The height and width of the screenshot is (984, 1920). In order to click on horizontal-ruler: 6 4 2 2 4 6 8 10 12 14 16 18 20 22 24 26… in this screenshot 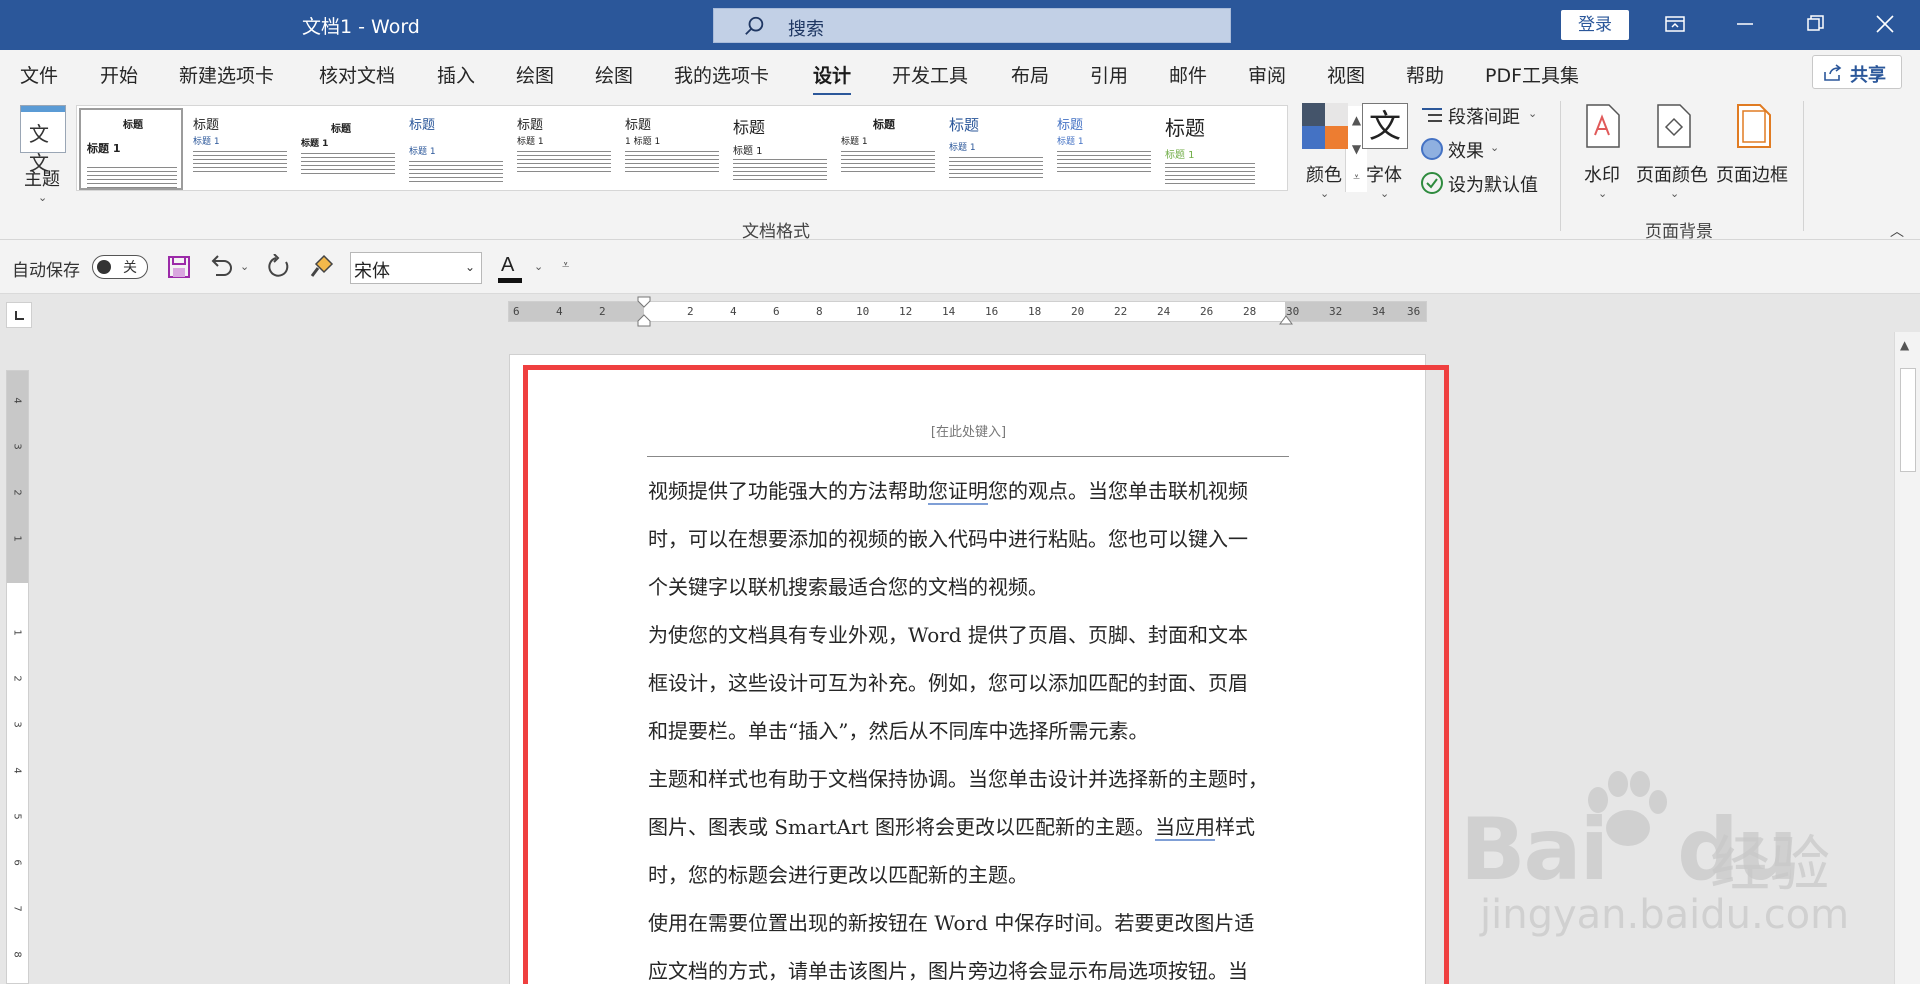, I will do `click(967, 311)`.